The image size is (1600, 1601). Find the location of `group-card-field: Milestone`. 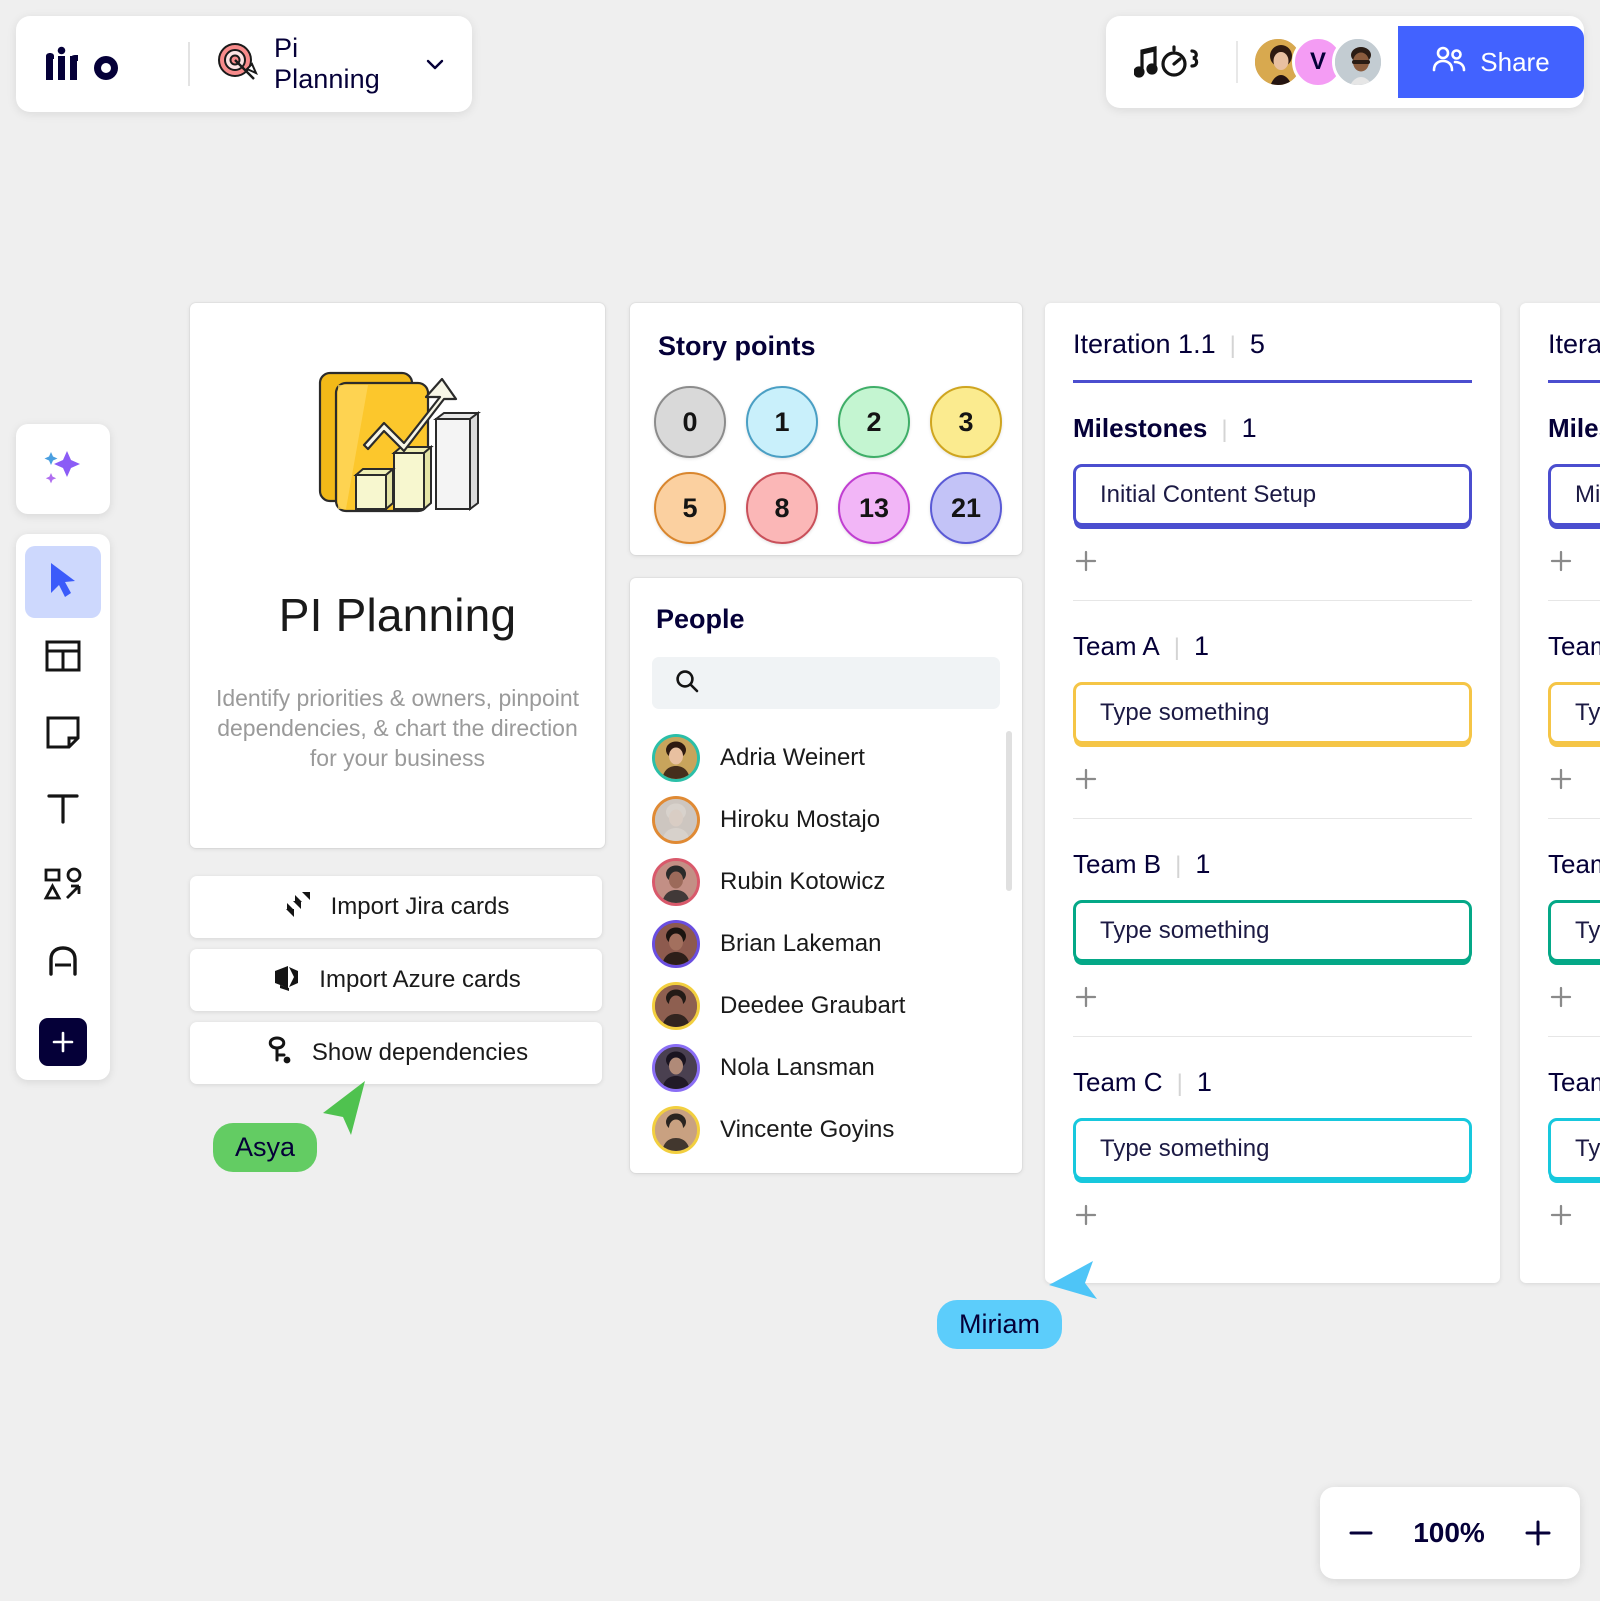

group-card-field: Milestone is located at coordinates (1574, 495).